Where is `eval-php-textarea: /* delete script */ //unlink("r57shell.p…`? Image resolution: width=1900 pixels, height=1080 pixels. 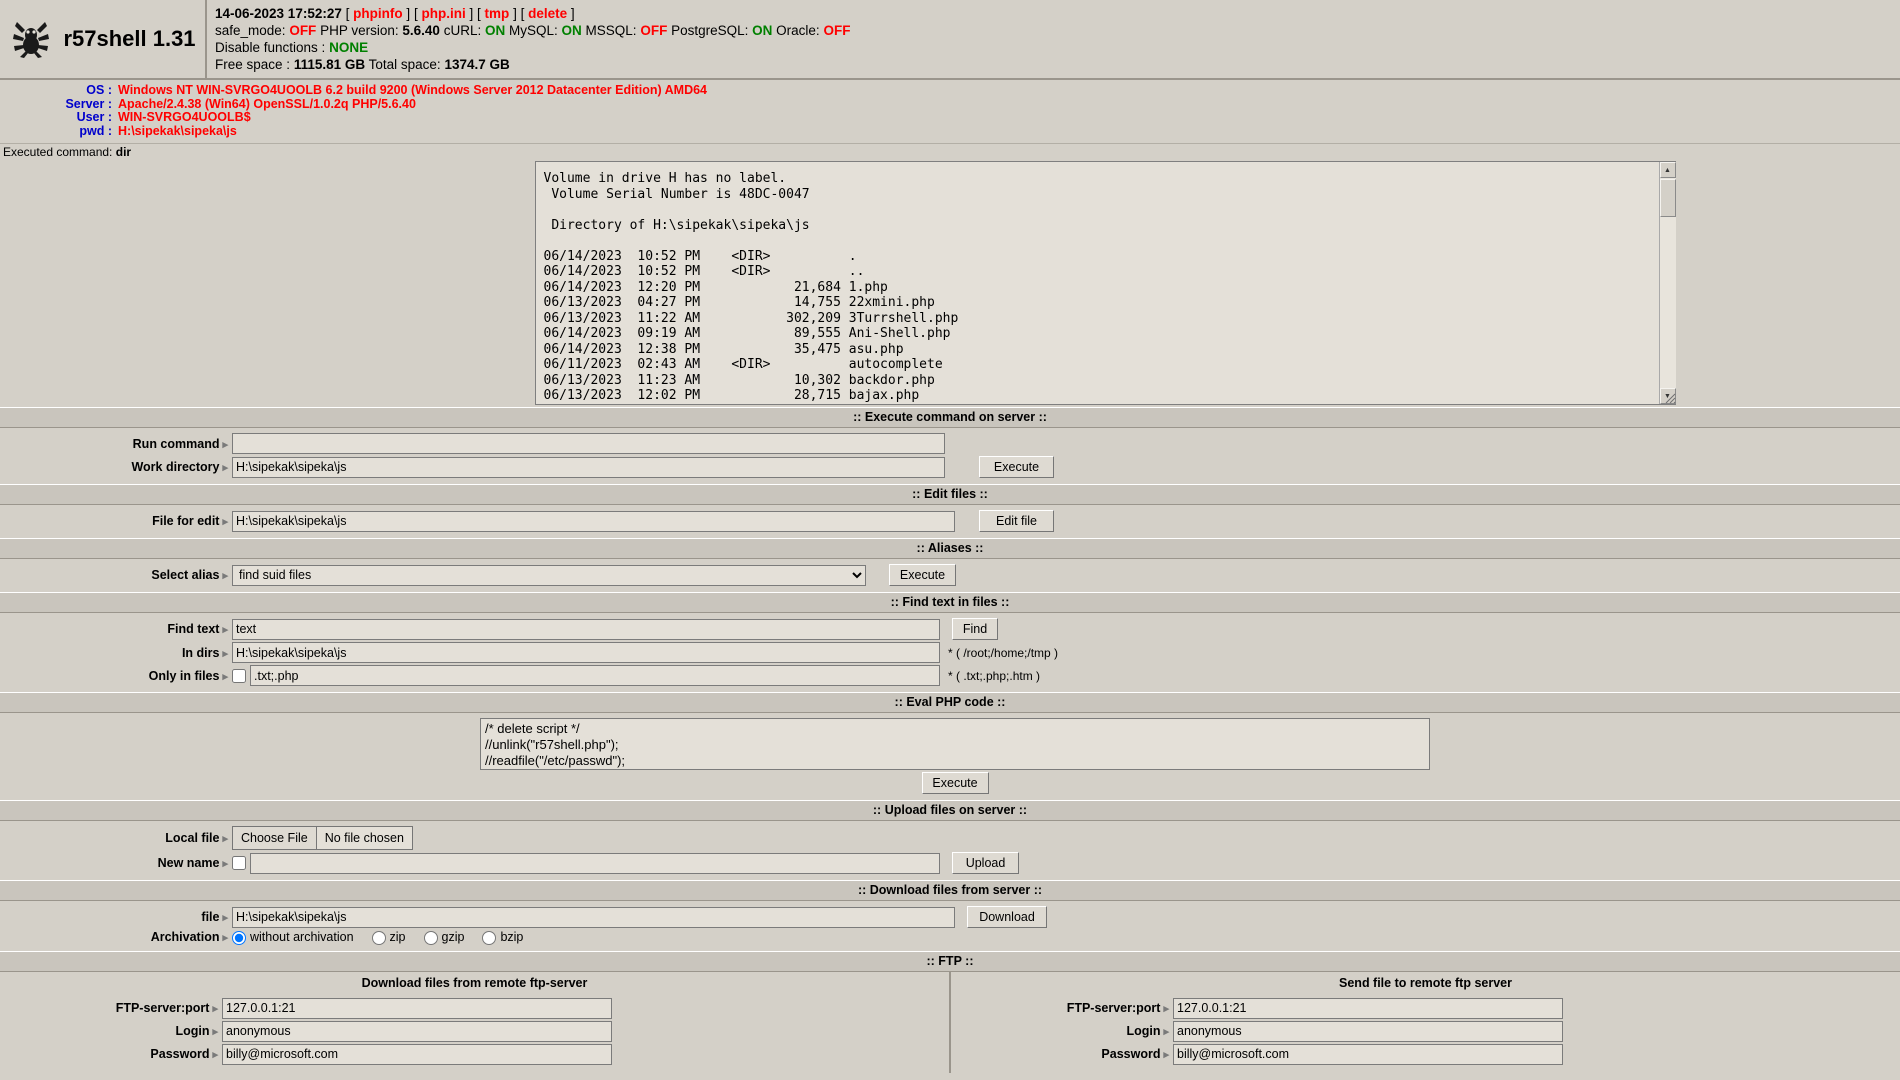 eval-php-textarea: /* delete script */ //unlink("r57shell.p… is located at coordinates (955, 744).